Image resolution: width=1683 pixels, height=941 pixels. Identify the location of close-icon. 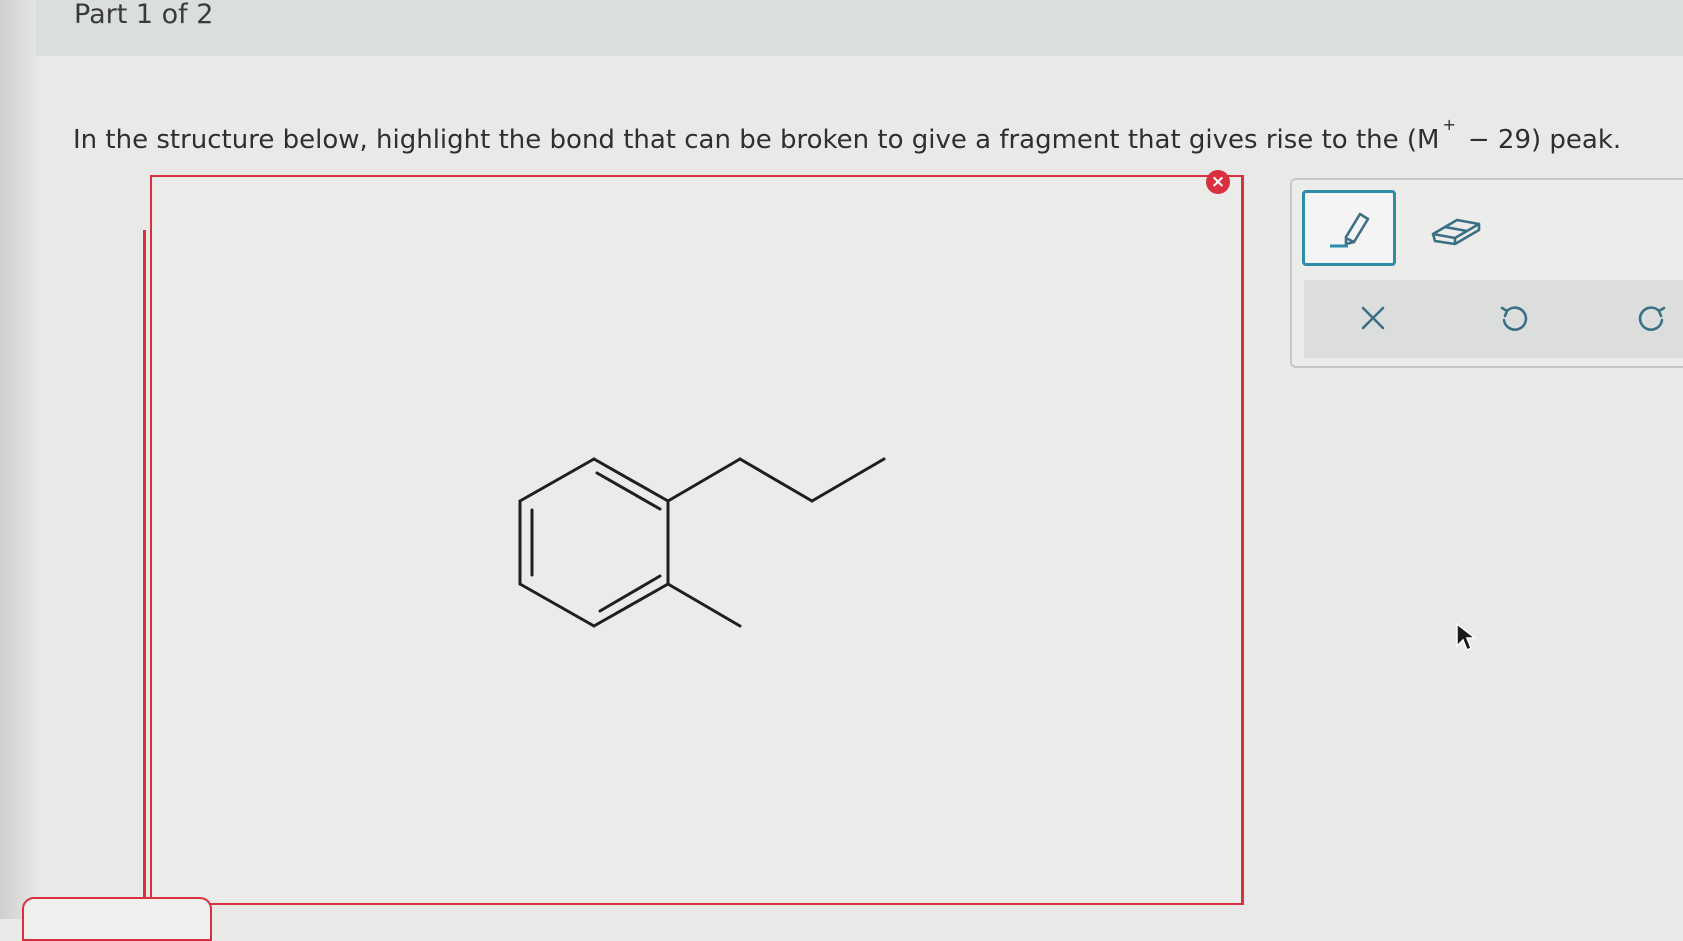
(1373, 318).